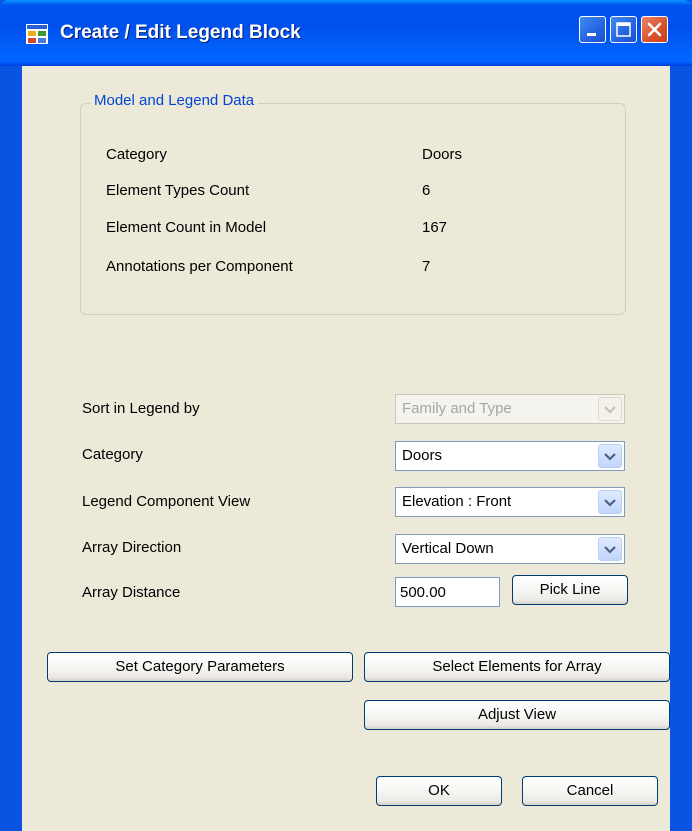  I want to click on cancel-label: Cancel, so click(590, 790).